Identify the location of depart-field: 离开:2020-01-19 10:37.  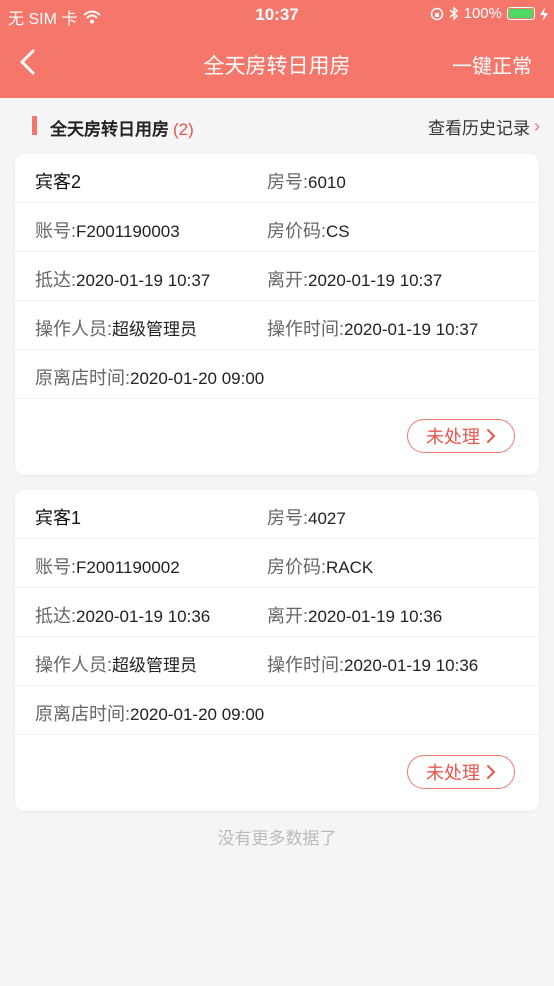
(354, 279).